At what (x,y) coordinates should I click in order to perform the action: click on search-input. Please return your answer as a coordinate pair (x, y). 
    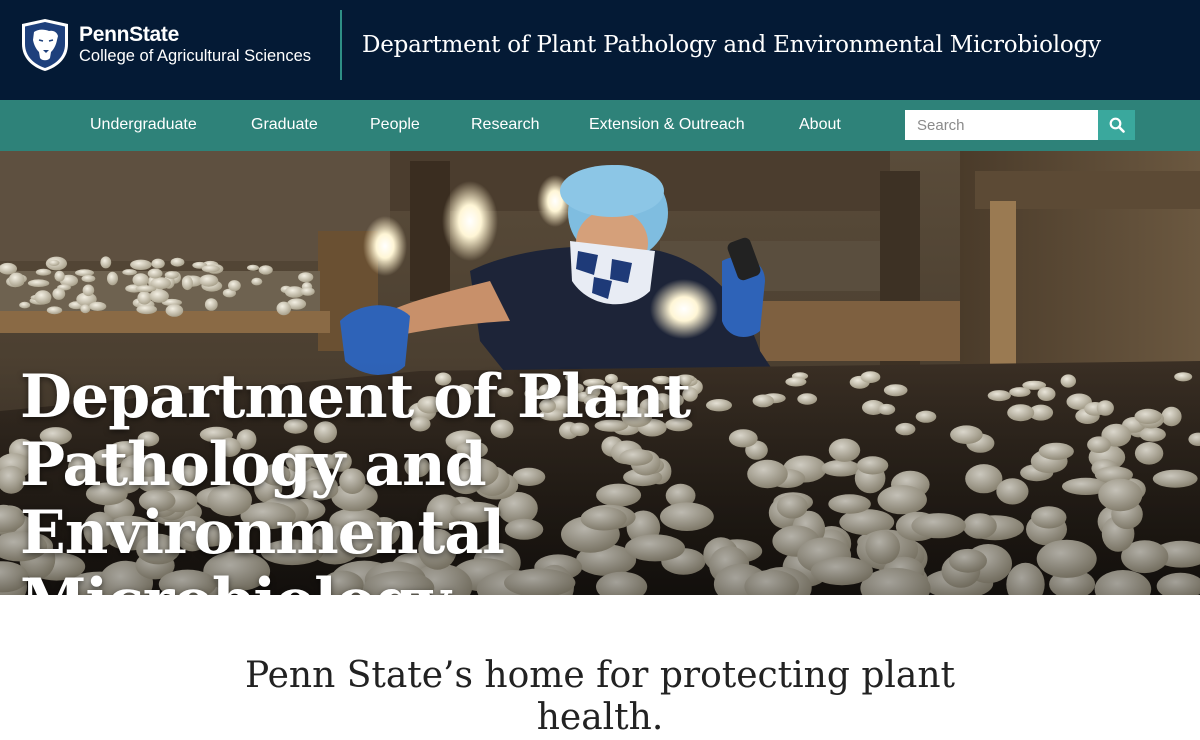
    Looking at the image, I should click on (1001, 125).